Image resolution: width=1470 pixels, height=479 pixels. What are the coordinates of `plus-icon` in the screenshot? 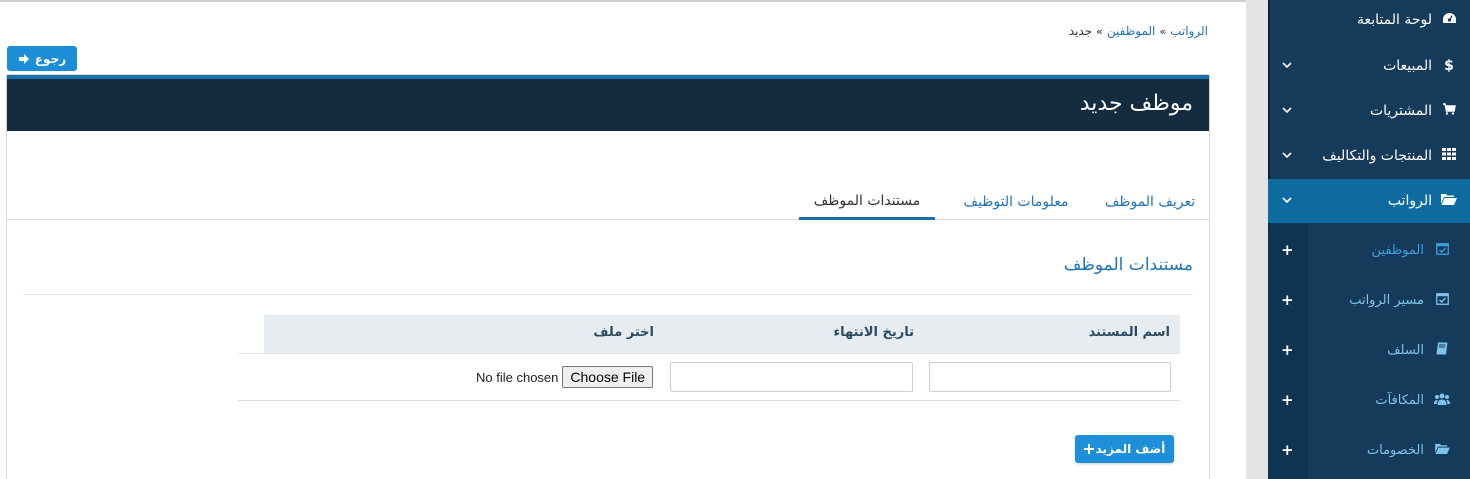 It's located at (1088, 449).